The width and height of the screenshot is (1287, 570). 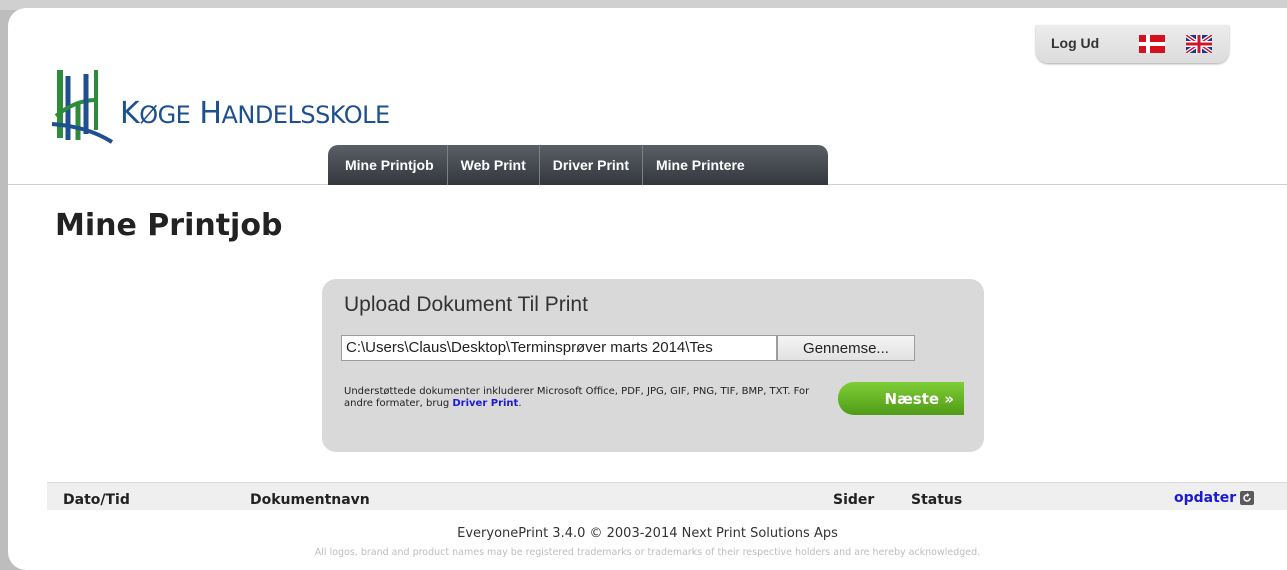 I want to click on column-header-pages: Sider, so click(x=853, y=500).